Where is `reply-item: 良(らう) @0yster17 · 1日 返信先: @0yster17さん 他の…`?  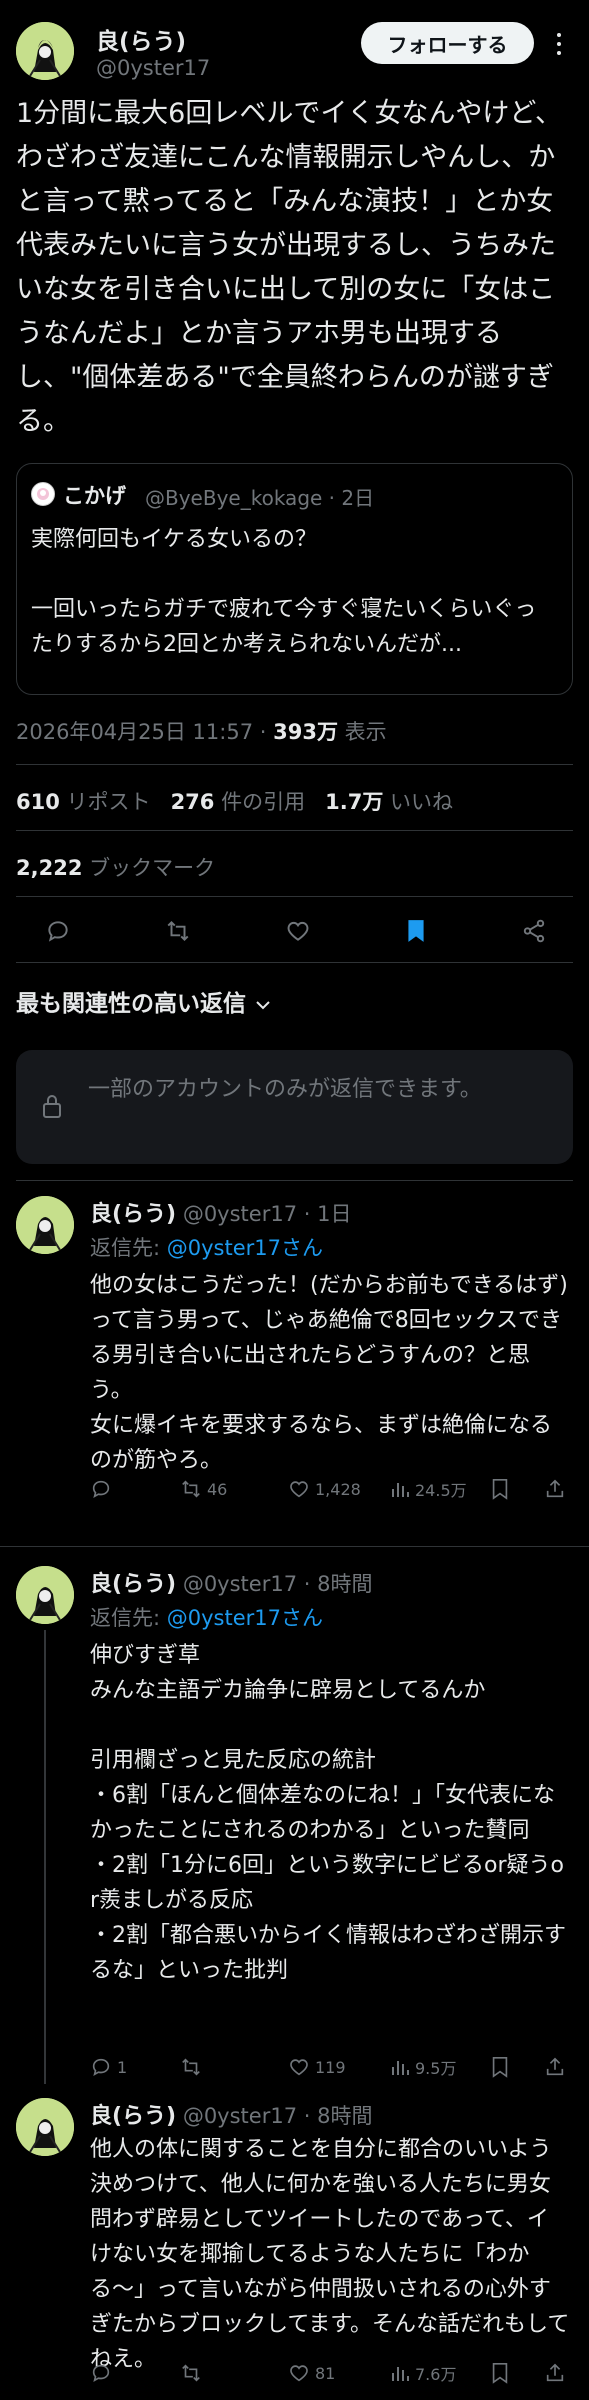 reply-item: 良(らう) @0yster17 · 1日 返信先: @0yster17さん 他の… is located at coordinates (294, 1369).